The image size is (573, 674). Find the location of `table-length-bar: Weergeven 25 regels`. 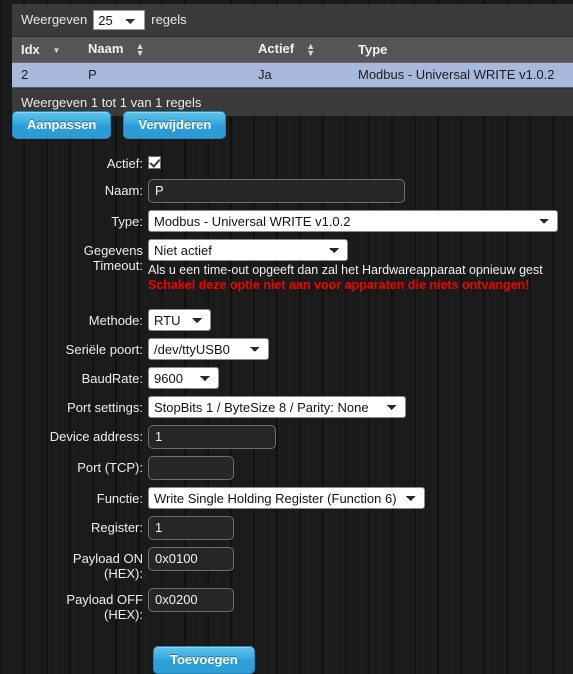

table-length-bar: Weergeven 25 regels is located at coordinates (292, 20).